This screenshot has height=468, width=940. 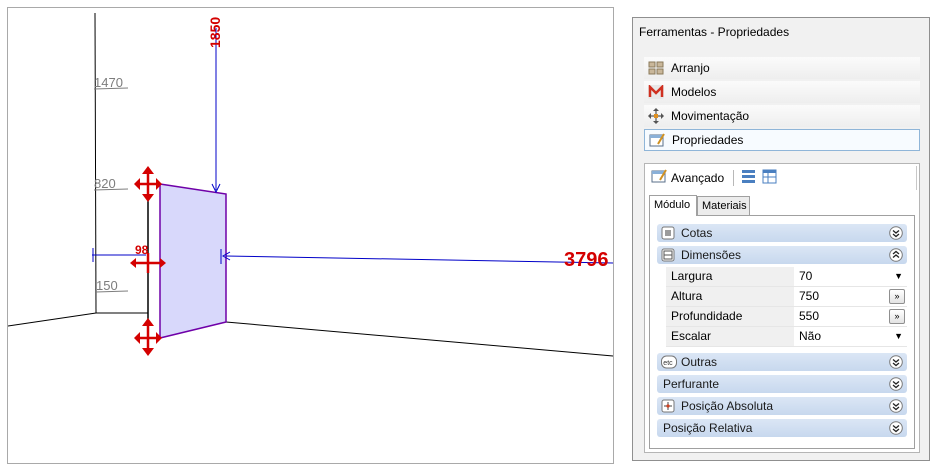 I want to click on section-label-cotas: Cotas, so click(x=697, y=233).